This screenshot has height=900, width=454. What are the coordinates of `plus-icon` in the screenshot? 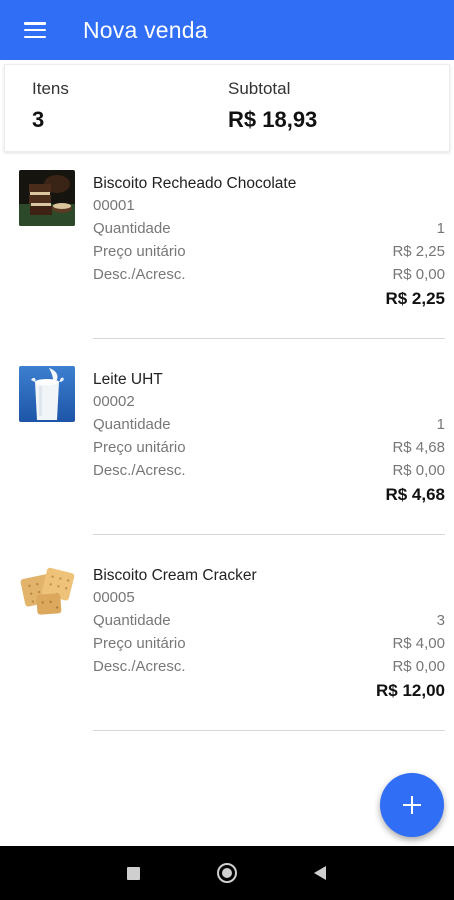 It's located at (412, 805).